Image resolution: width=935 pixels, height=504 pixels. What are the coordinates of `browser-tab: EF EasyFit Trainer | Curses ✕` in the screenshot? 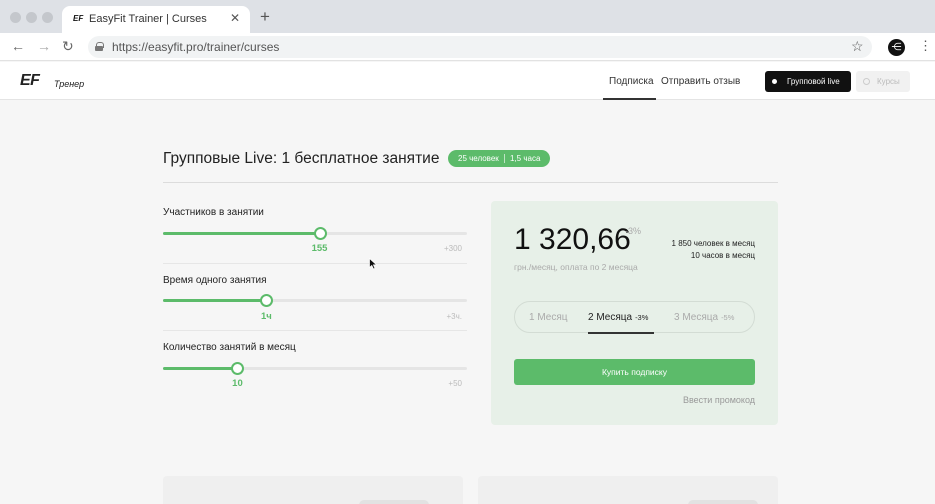 It's located at (156, 19).